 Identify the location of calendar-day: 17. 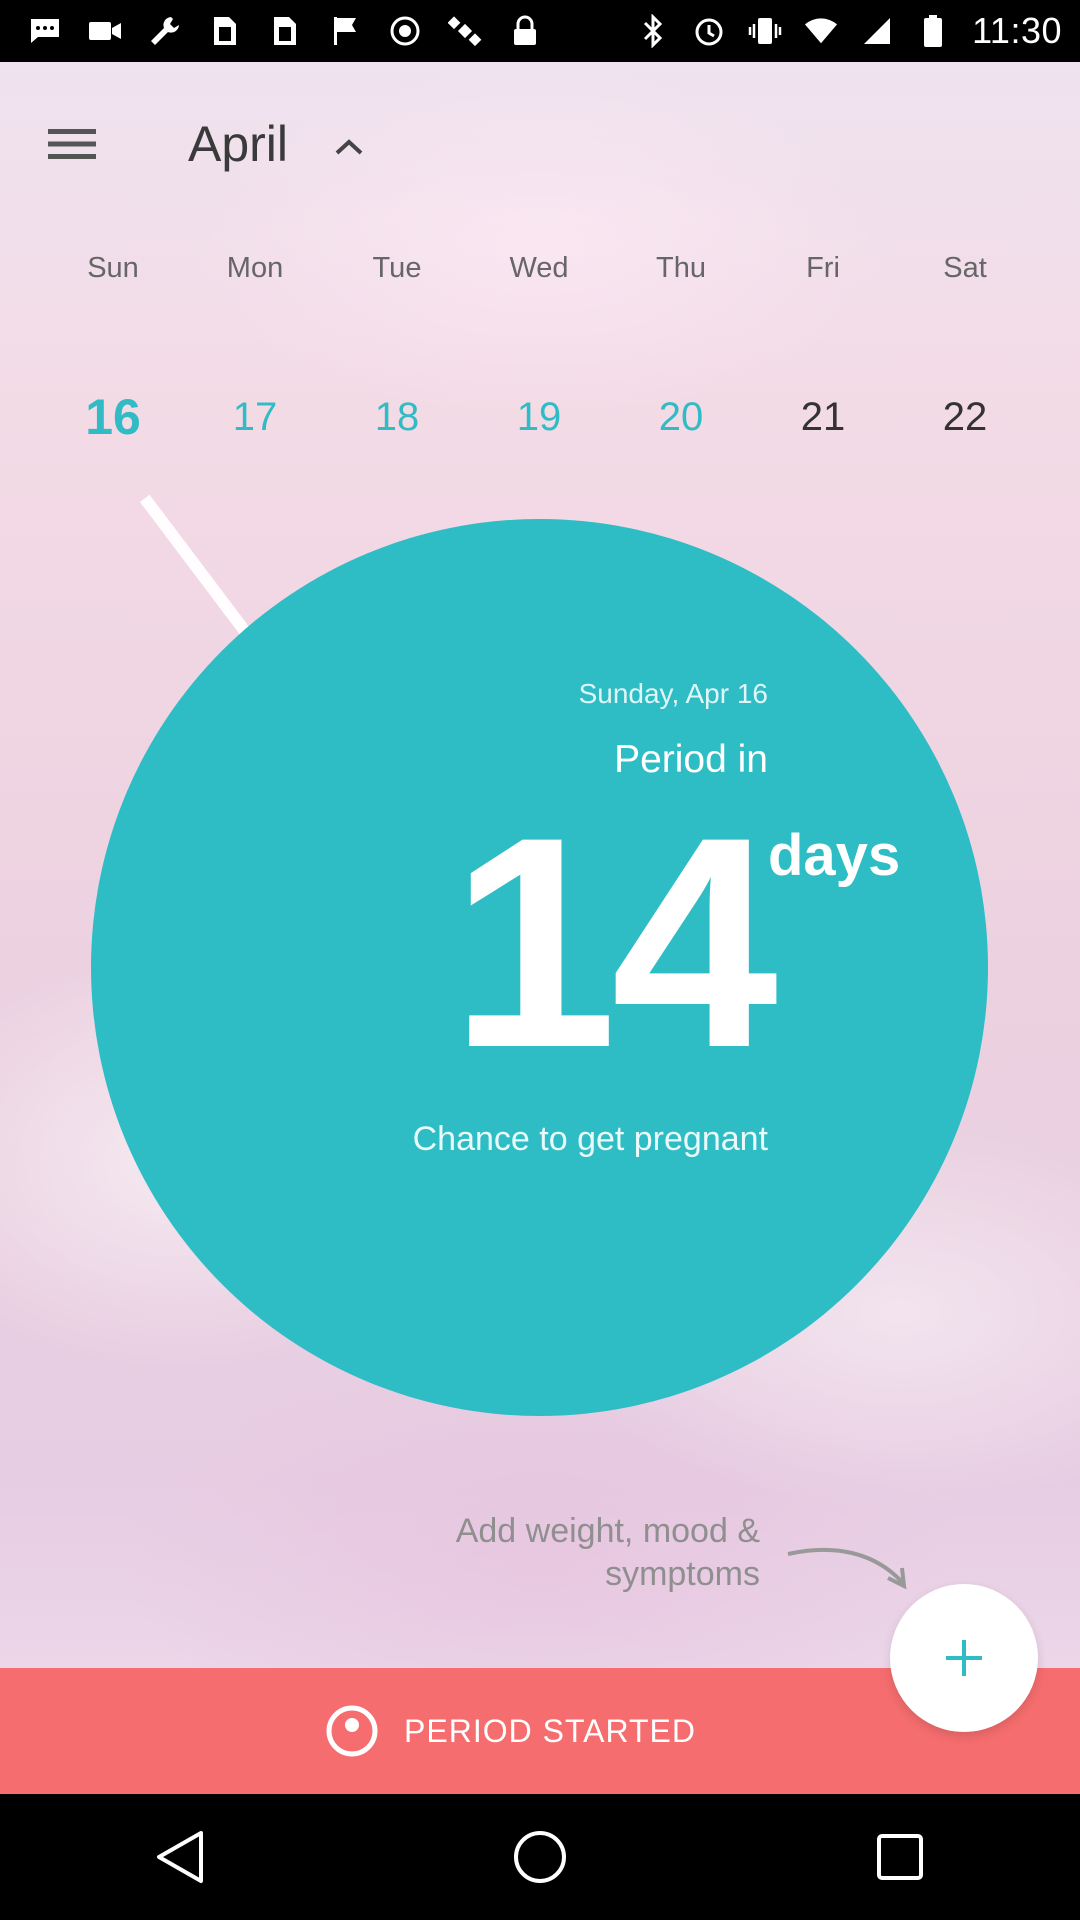
(255, 417).